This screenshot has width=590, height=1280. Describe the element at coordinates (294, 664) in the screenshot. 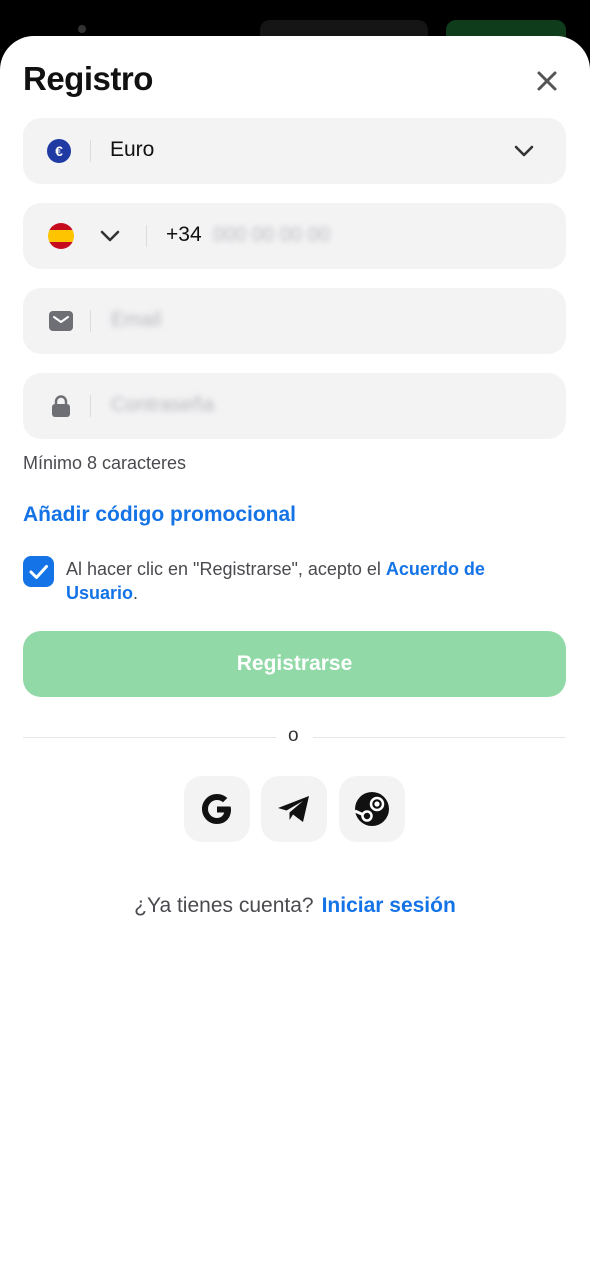

I see `register-button: Registrarse` at that location.